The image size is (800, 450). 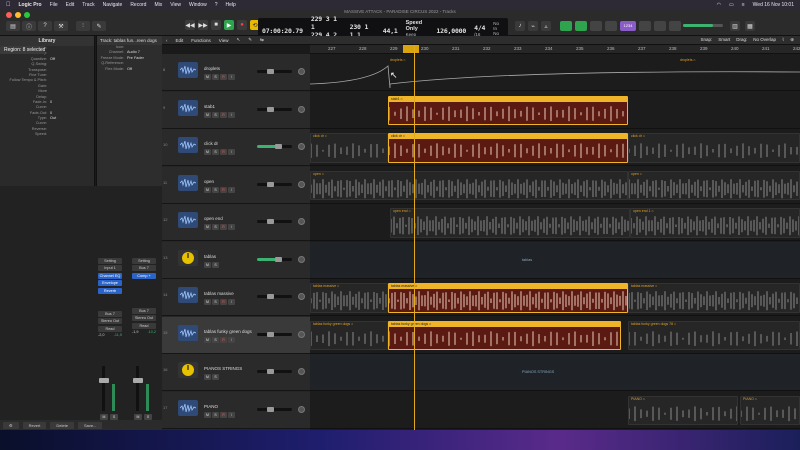 What do you see at coordinates (175, 5) in the screenshot?
I see `menu-view: View` at bounding box center [175, 5].